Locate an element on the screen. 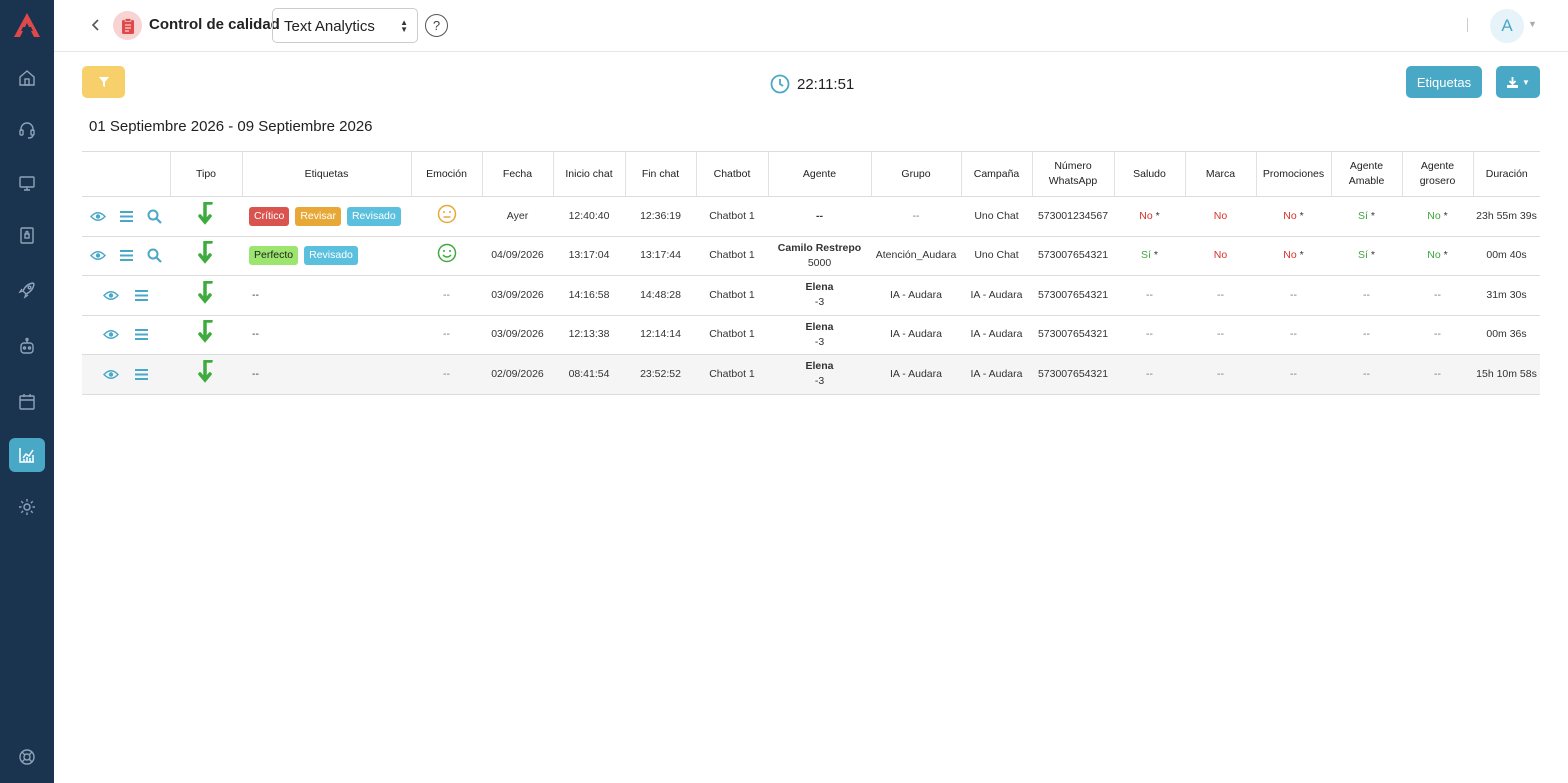 Image resolution: width=1568 pixels, height=783 pixels. download-button: ▼ is located at coordinates (1518, 82).